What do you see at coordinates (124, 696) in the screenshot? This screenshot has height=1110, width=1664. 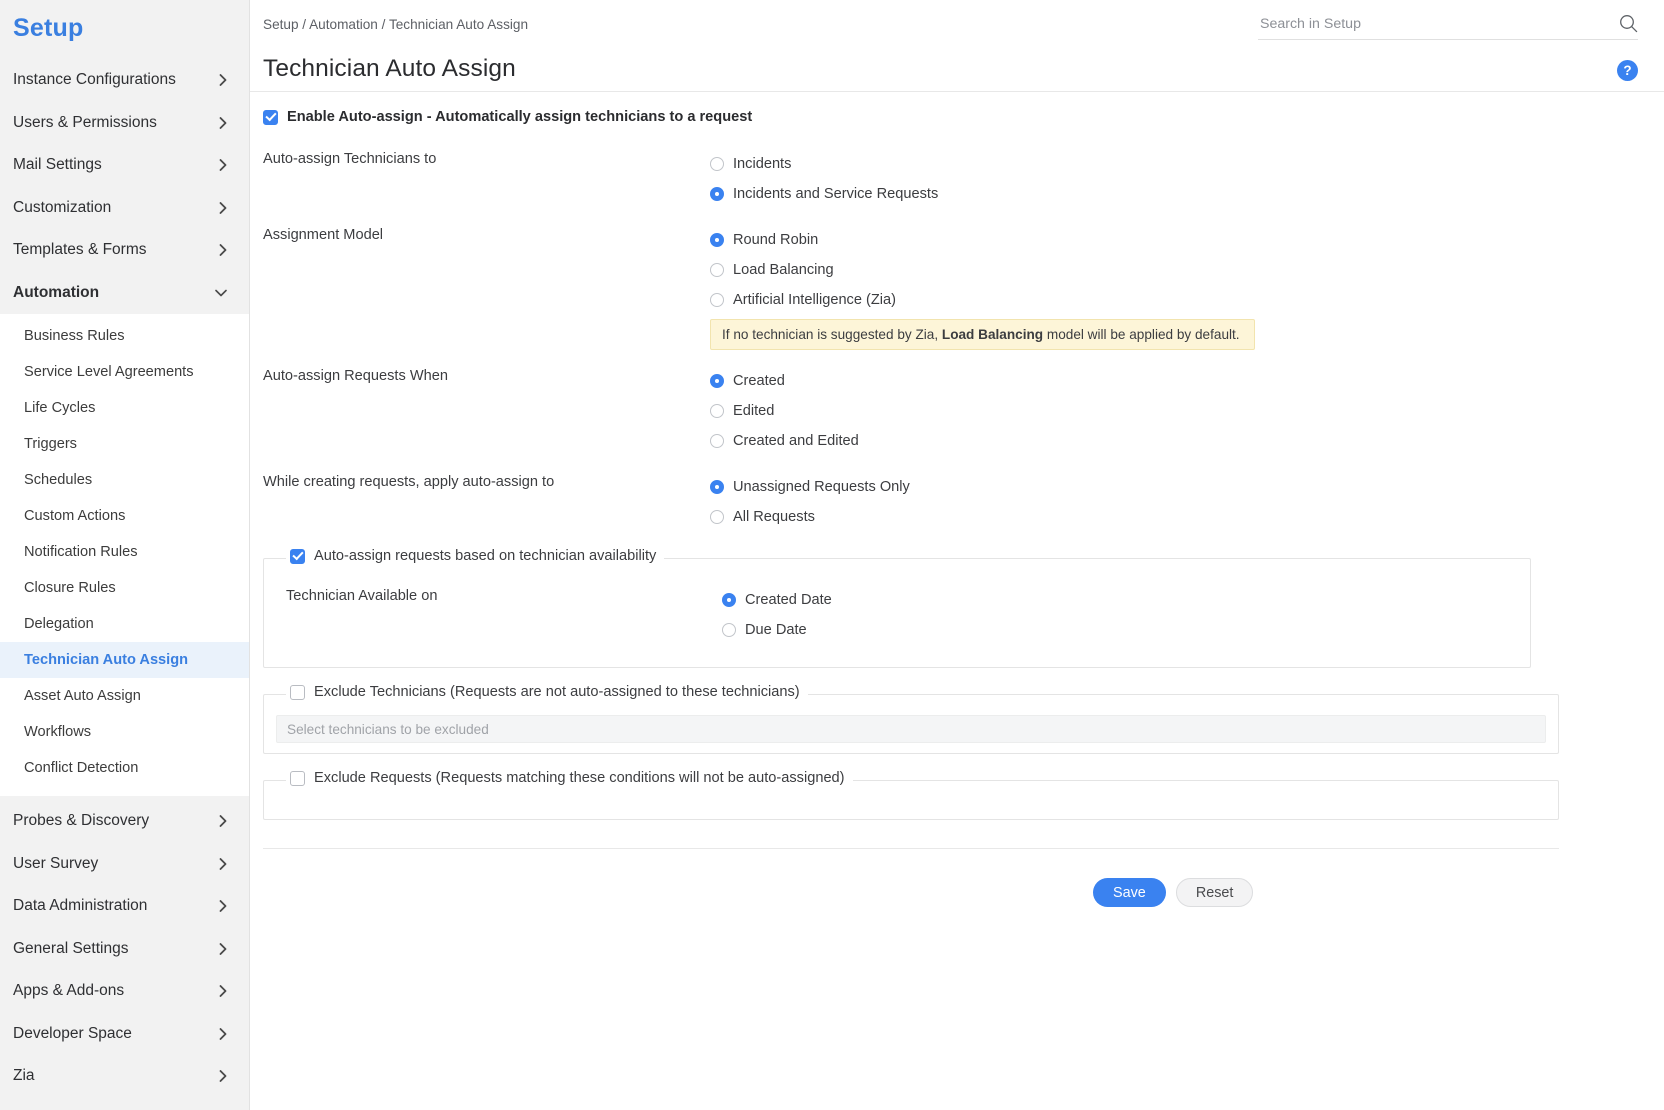 I see `sidebar-item-asset-auto-assign: Asset Auto Assign` at bounding box center [124, 696].